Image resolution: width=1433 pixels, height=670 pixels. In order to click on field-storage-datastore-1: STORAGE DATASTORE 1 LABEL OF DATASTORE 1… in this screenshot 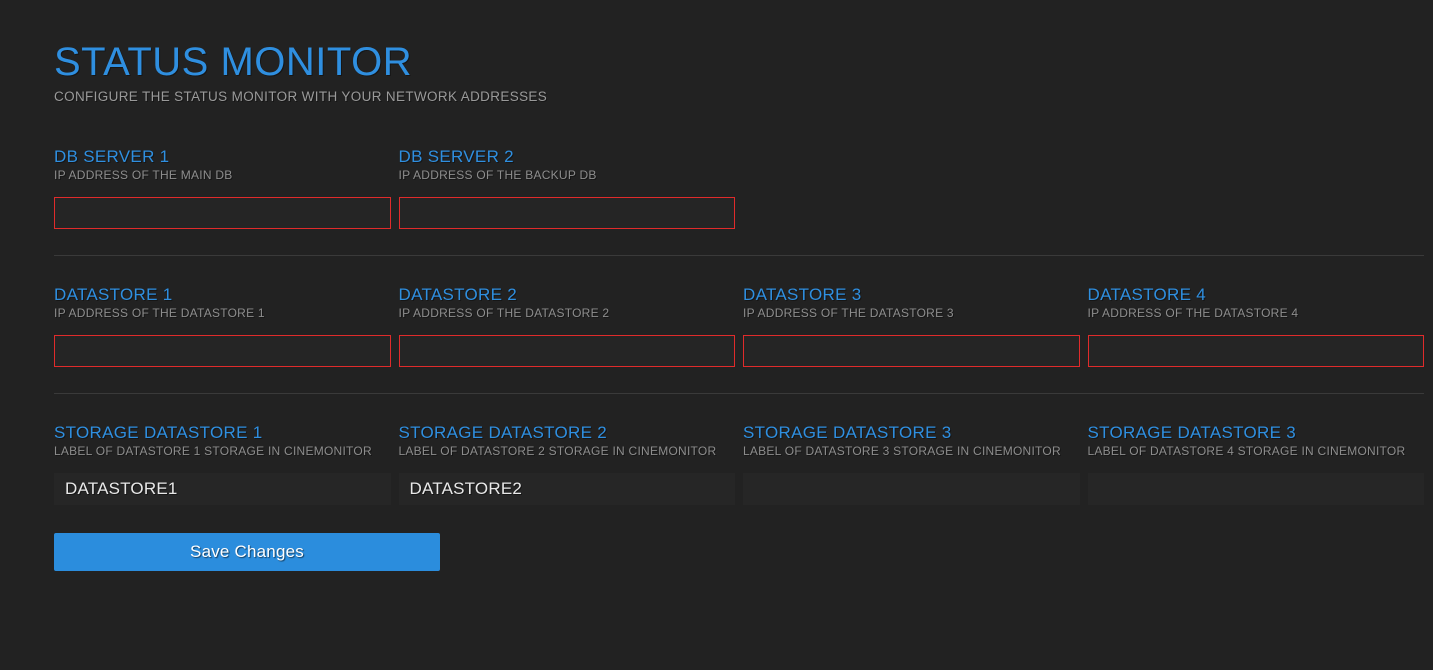, I will do `click(222, 463)`.